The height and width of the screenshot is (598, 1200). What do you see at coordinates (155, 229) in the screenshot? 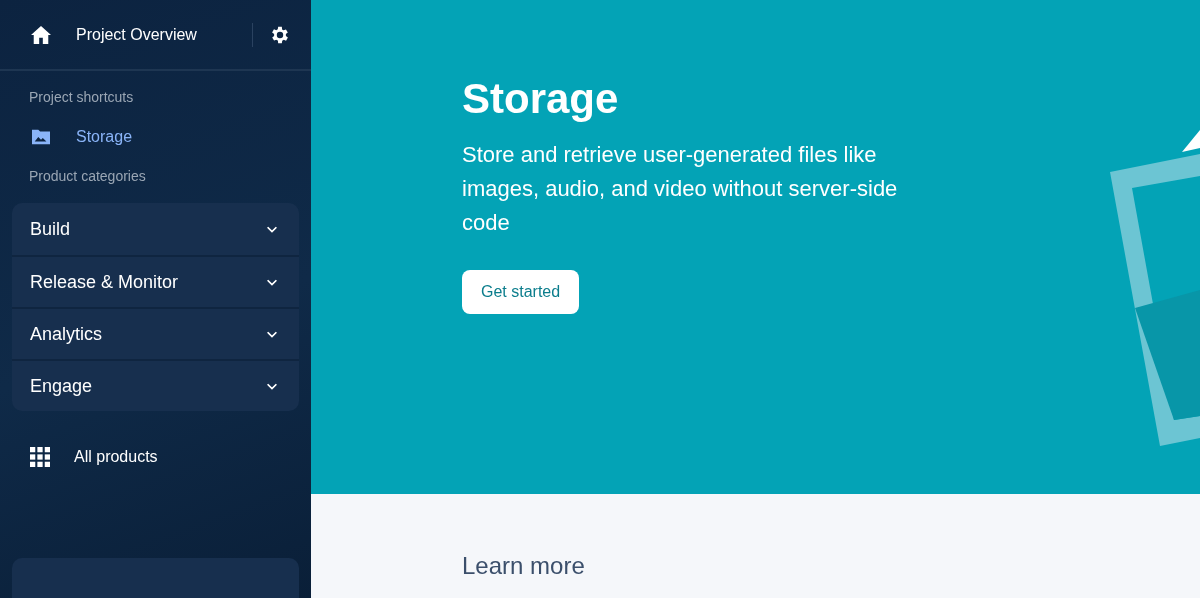
I see `category-item: Build` at bounding box center [155, 229].